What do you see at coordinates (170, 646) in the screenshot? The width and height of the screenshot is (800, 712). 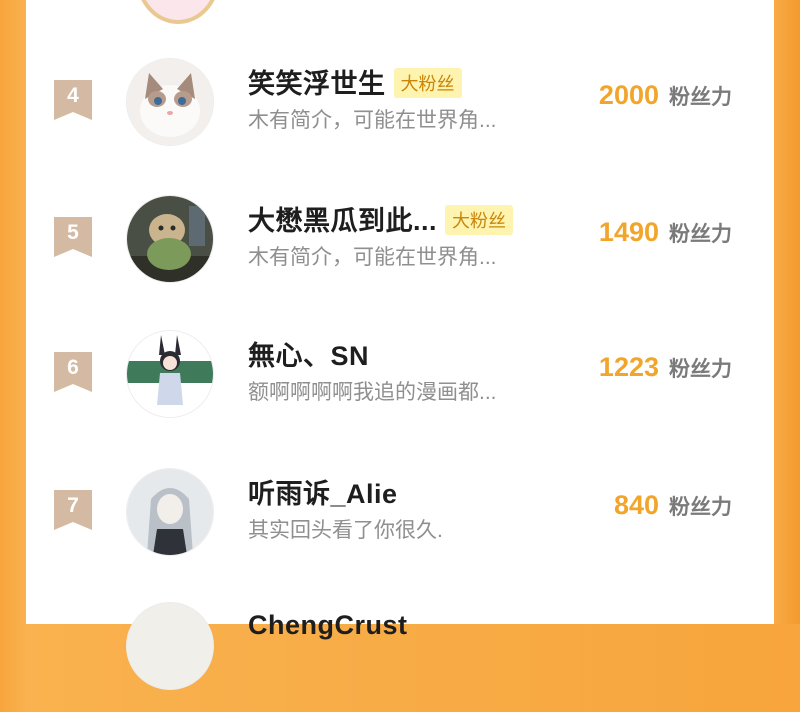 I see `partial-avatar-icon` at bounding box center [170, 646].